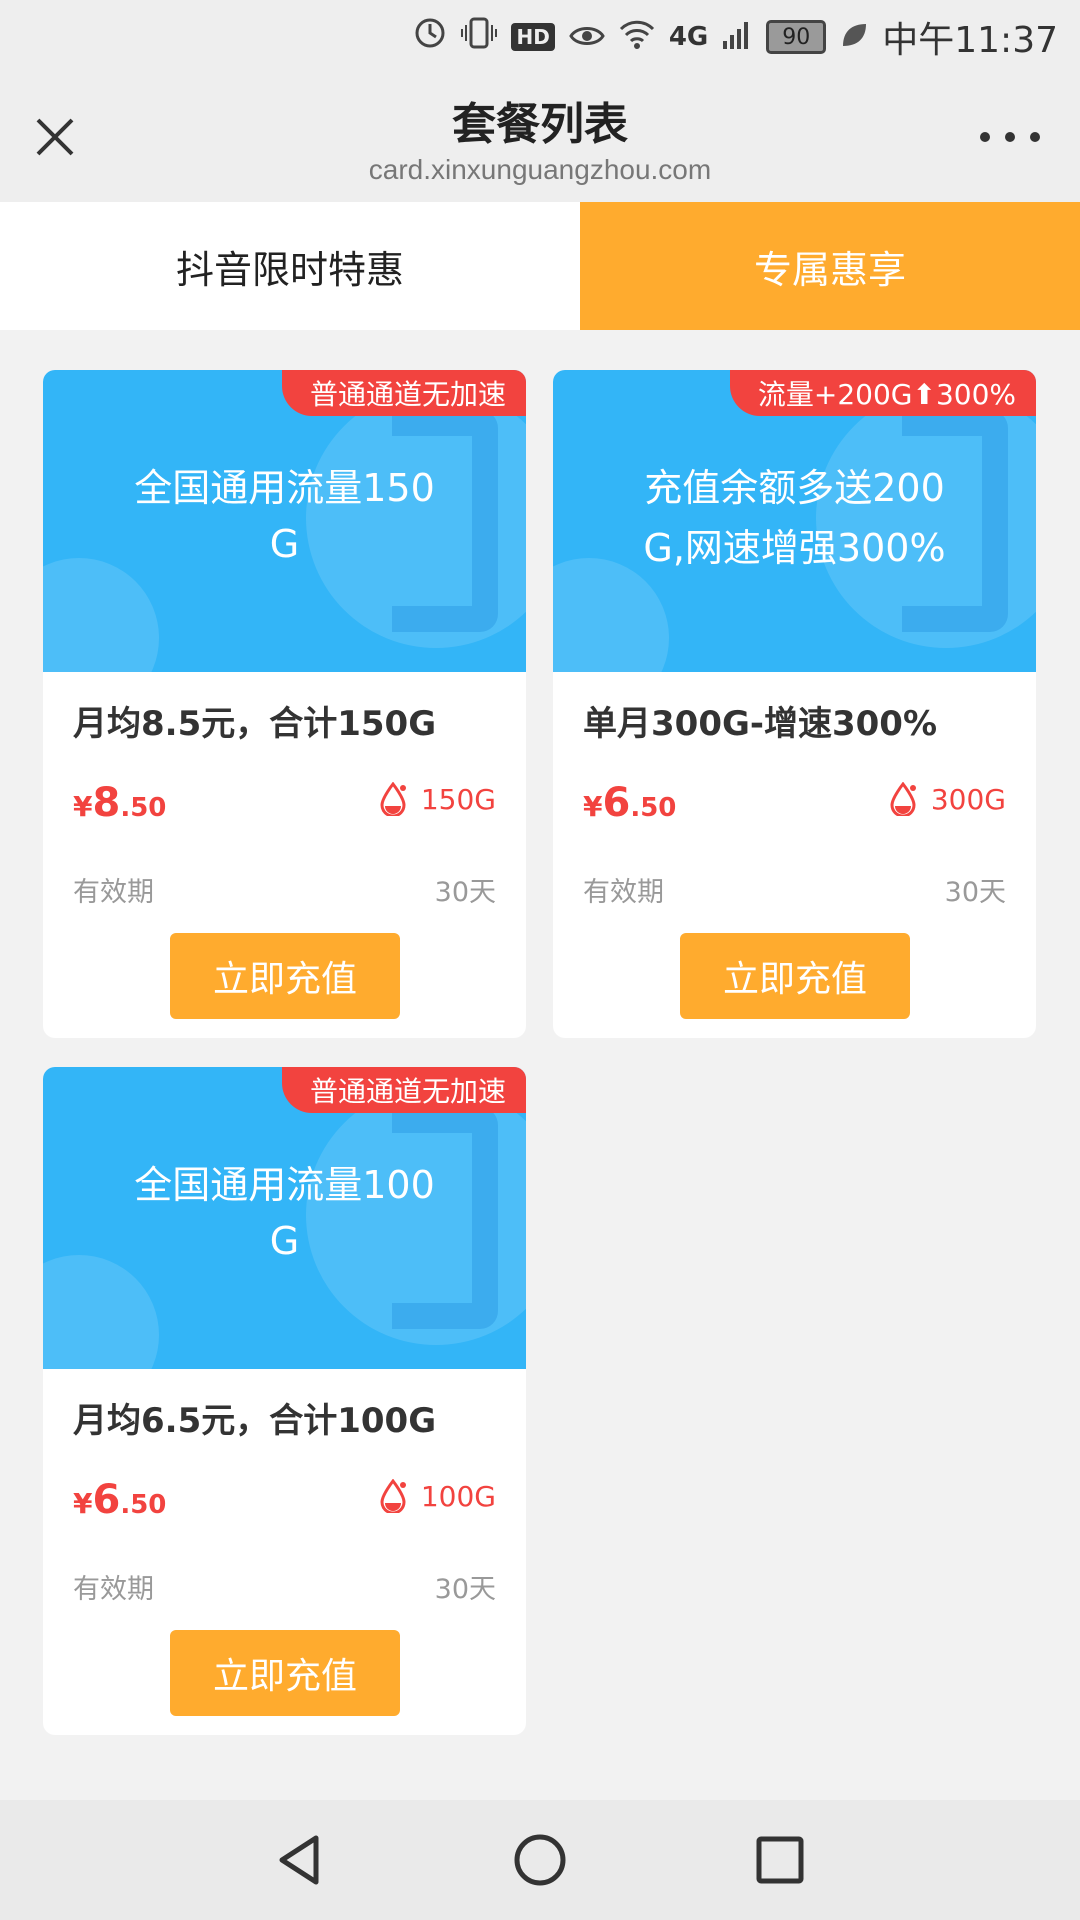 This screenshot has width=1080, height=1920. What do you see at coordinates (284, 516) in the screenshot?
I see `plan-banner-text: 全国通用流量150G` at bounding box center [284, 516].